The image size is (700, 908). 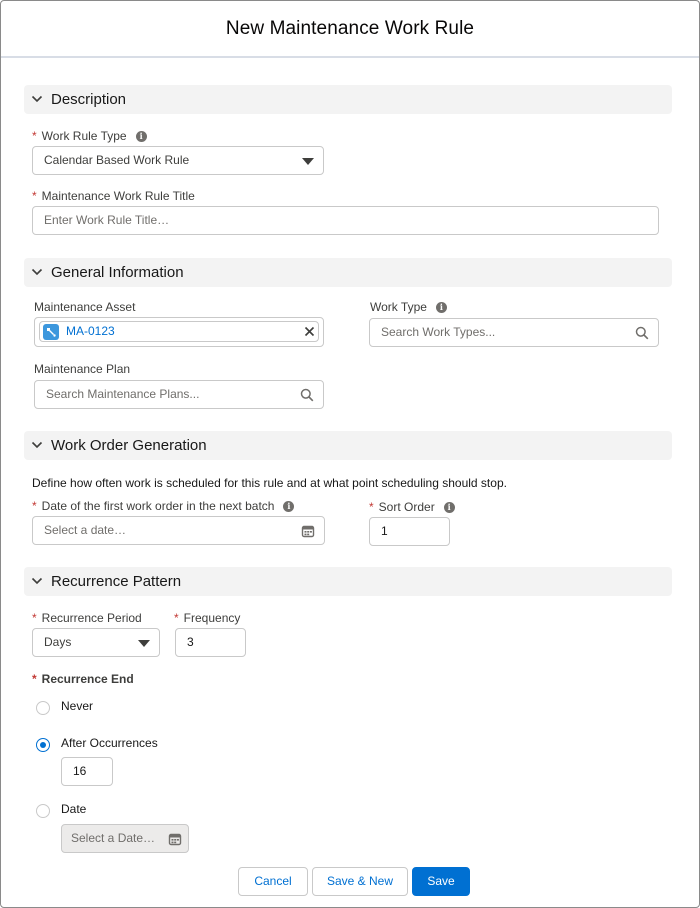 What do you see at coordinates (207, 618) in the screenshot?
I see `frequency-label: * Frequency` at bounding box center [207, 618].